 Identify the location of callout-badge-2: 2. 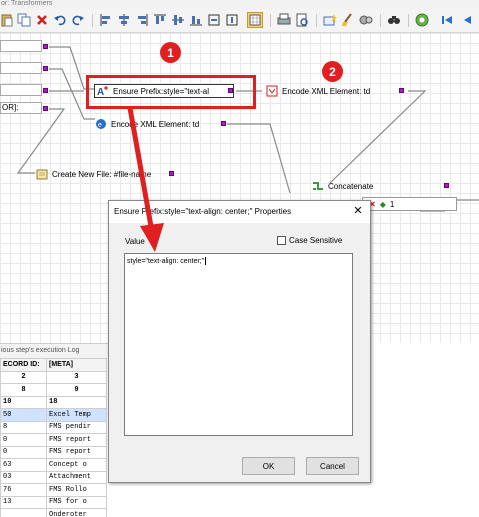
(332, 71).